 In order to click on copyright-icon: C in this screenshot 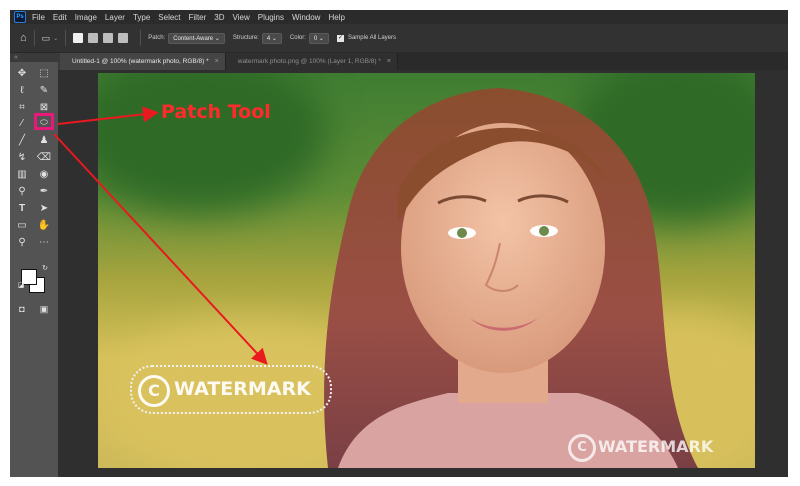, I will do `click(582, 448)`.